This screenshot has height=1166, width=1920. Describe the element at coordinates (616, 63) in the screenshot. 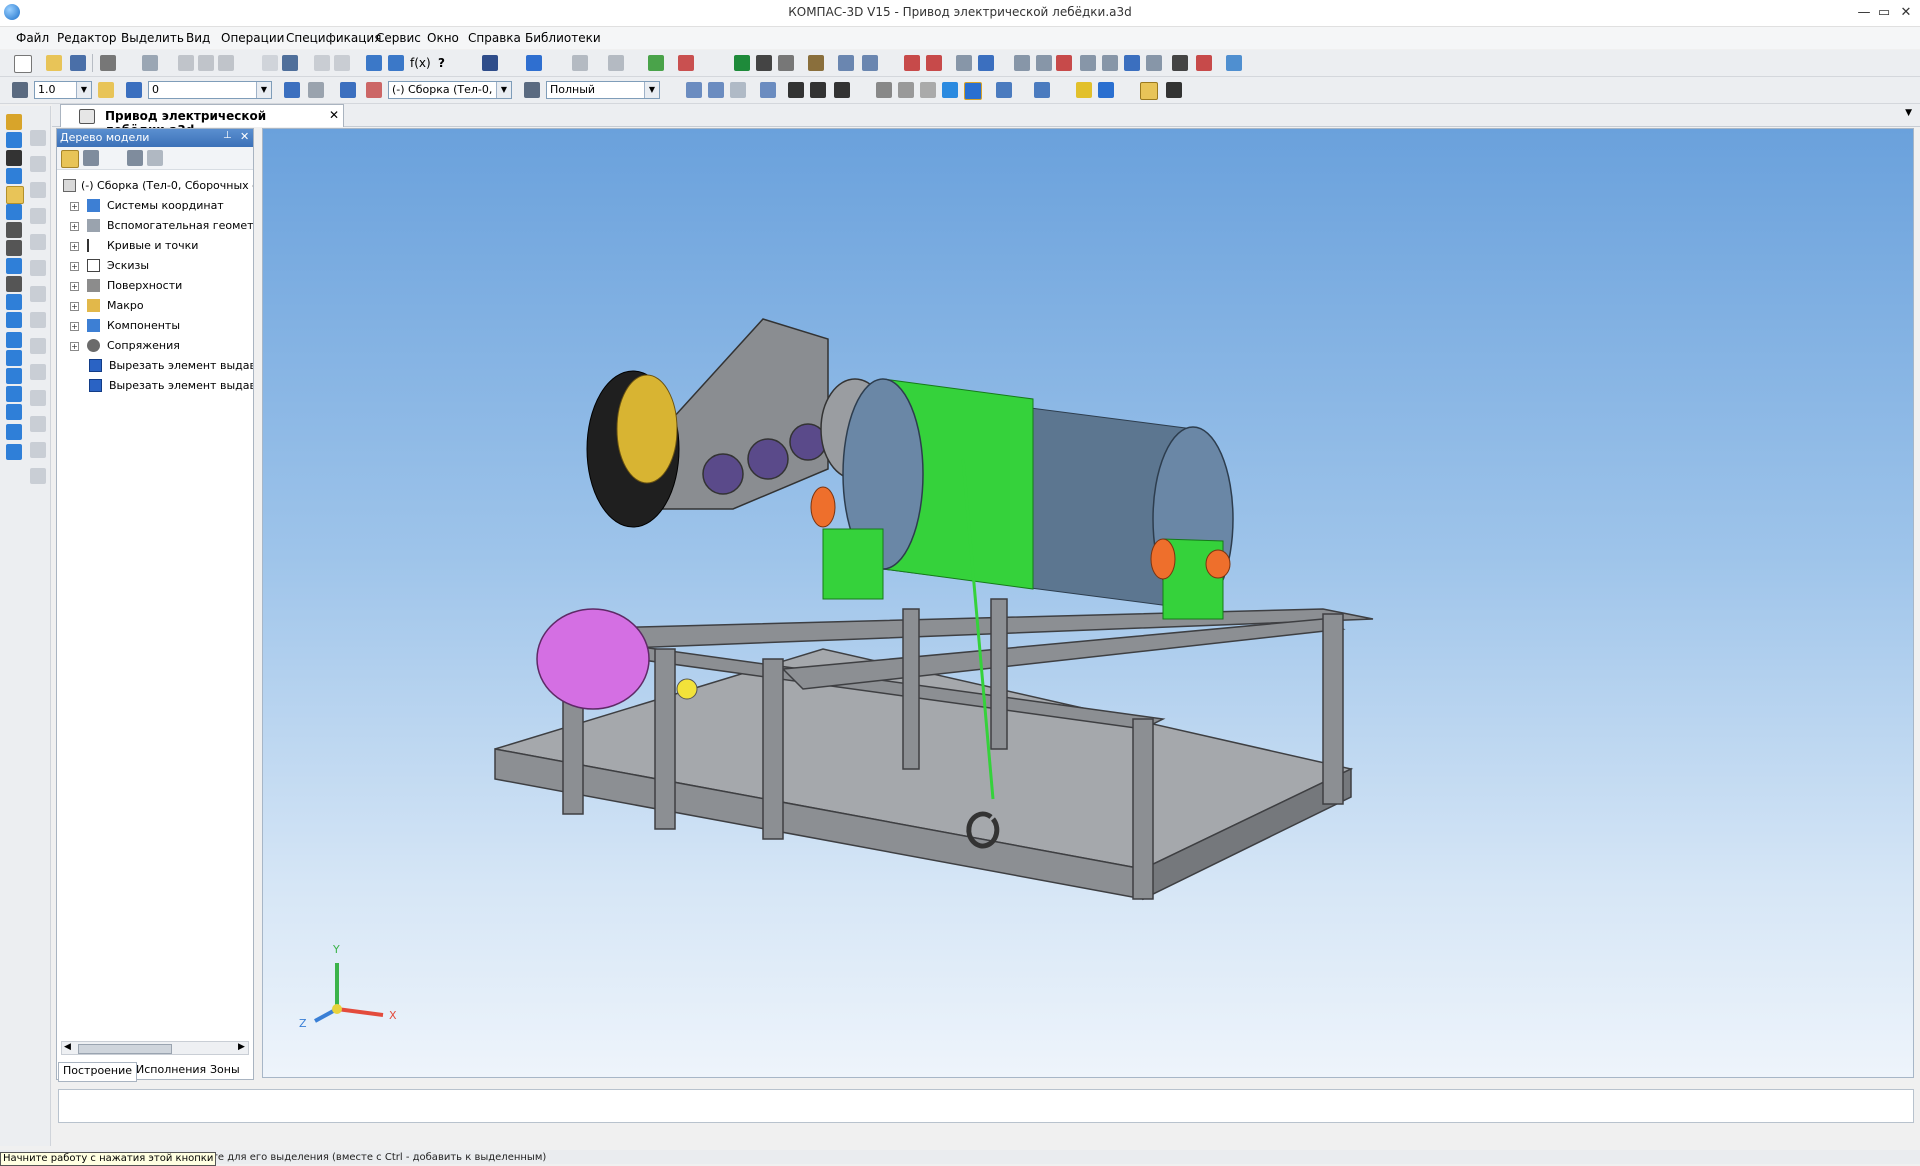

I see `measure-icon` at that location.